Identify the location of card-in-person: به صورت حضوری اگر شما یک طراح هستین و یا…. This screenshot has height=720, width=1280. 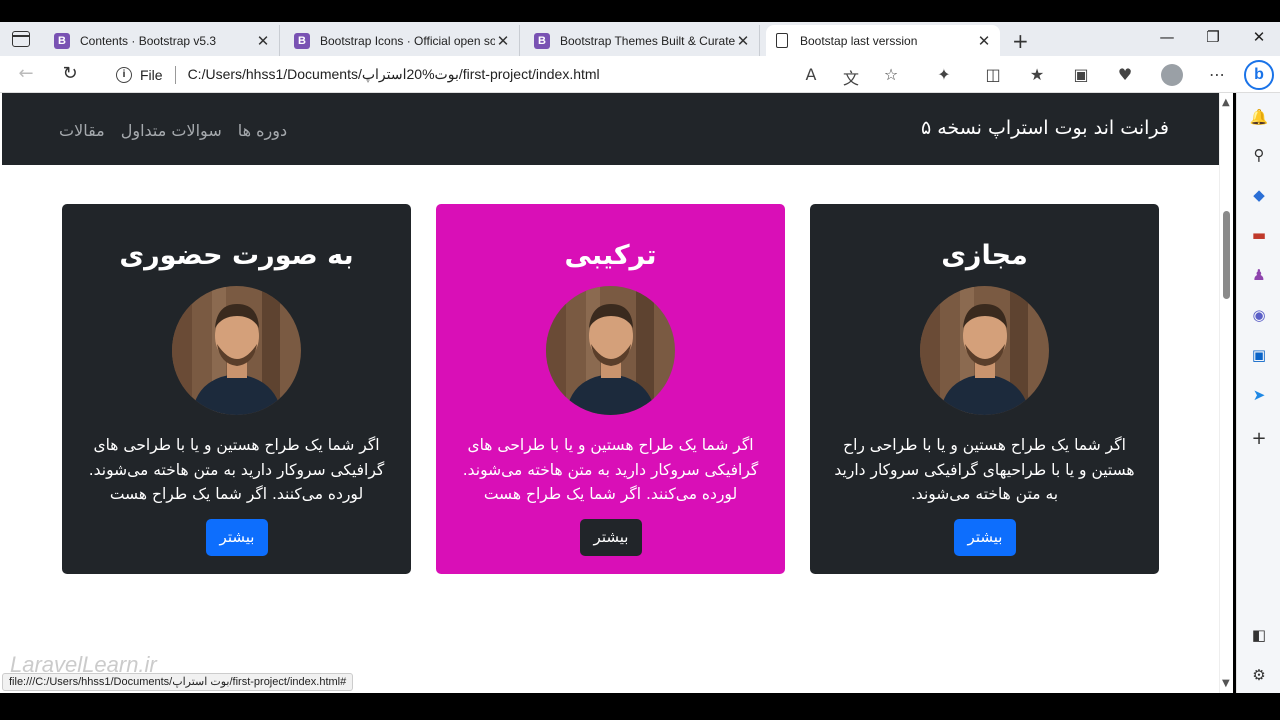
(236, 389).